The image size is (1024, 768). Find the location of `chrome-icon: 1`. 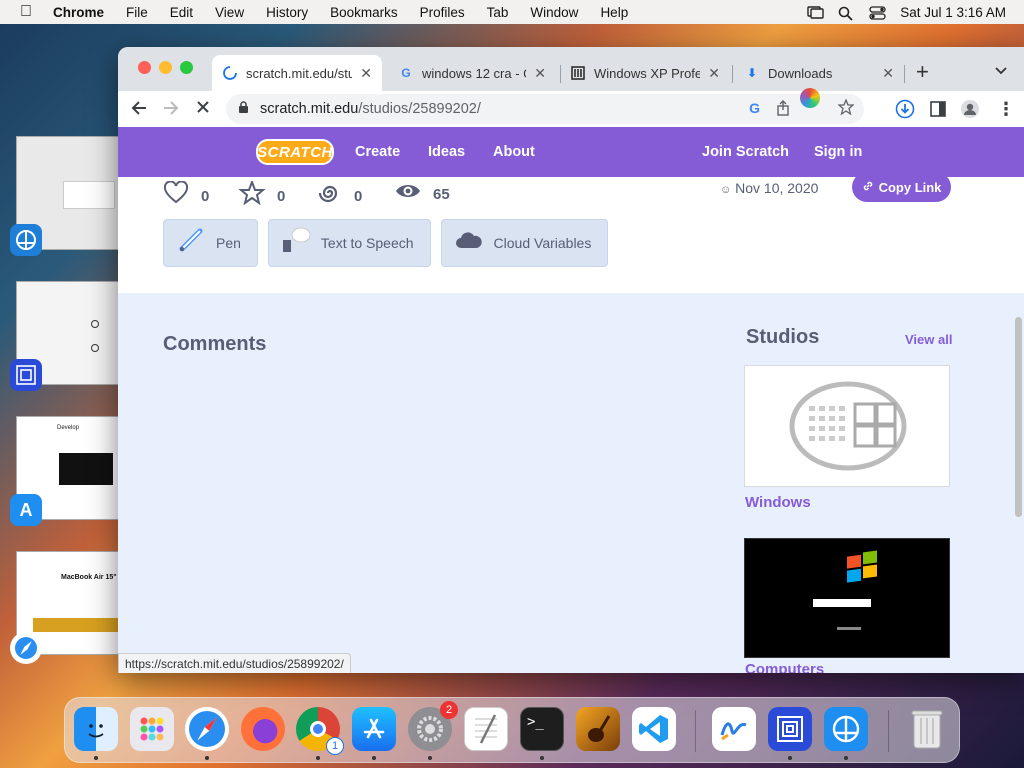

chrome-icon: 1 is located at coordinates (320, 731).